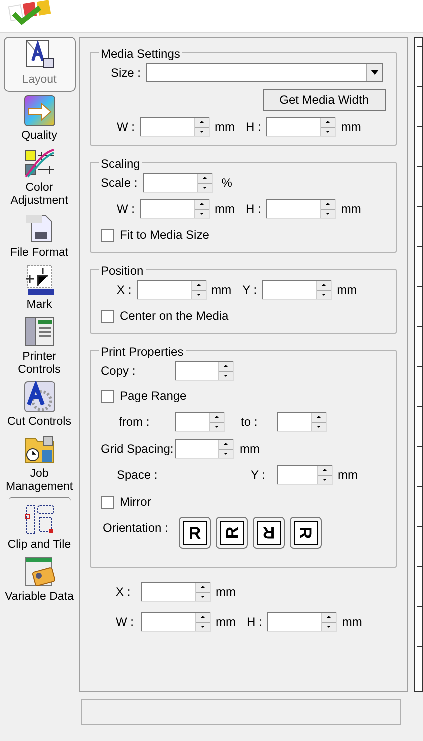  What do you see at coordinates (40, 55) in the screenshot?
I see `layout-icon` at bounding box center [40, 55].